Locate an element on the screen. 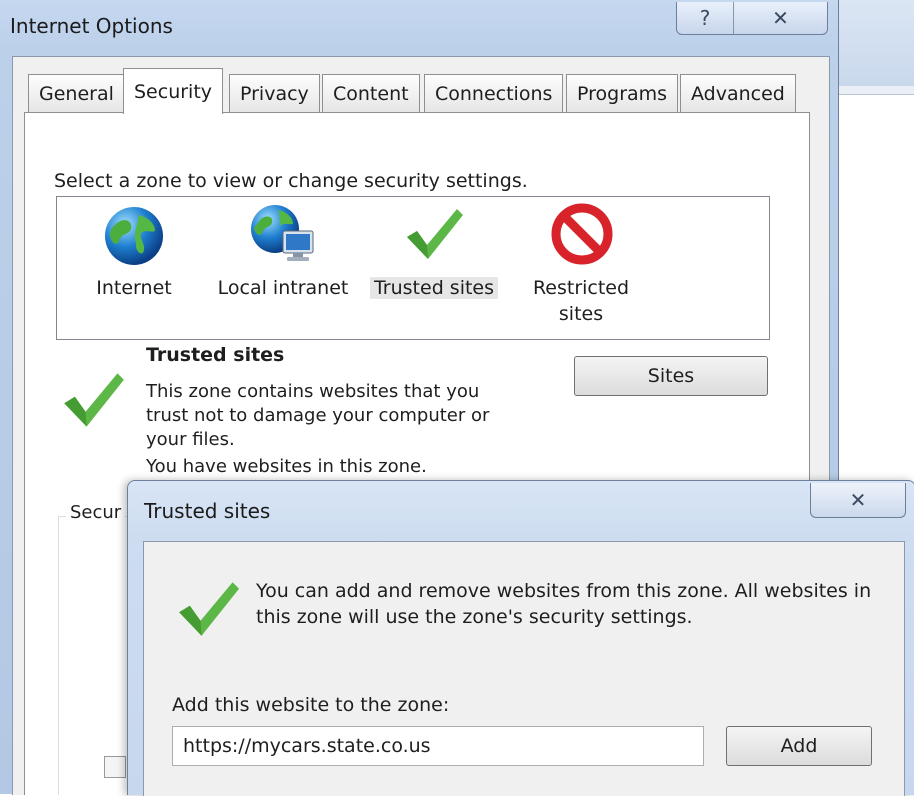  tab-general: General is located at coordinates (76, 93).